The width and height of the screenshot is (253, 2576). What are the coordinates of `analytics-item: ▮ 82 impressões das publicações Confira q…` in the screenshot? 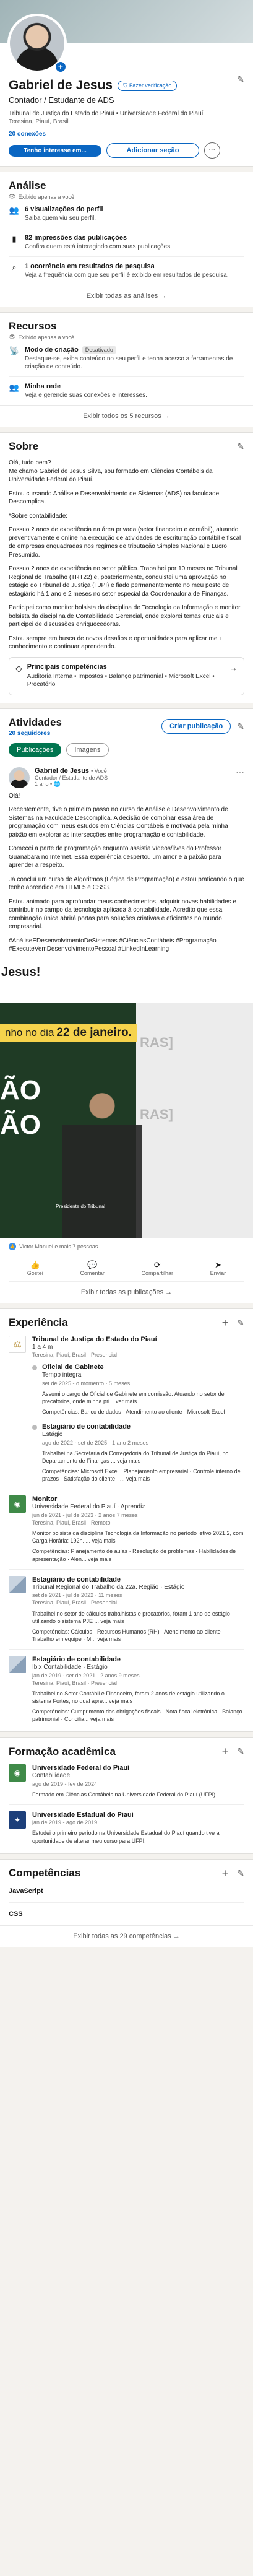 It's located at (126, 242).